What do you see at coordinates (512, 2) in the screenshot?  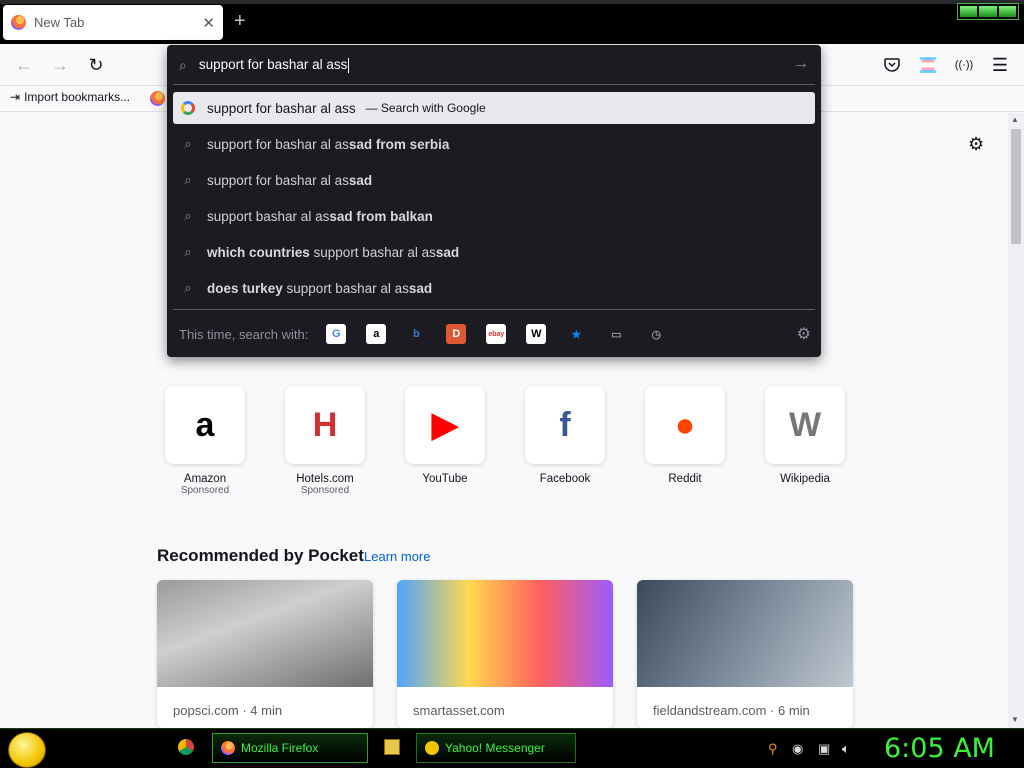 I see `tab-strip-border` at bounding box center [512, 2].